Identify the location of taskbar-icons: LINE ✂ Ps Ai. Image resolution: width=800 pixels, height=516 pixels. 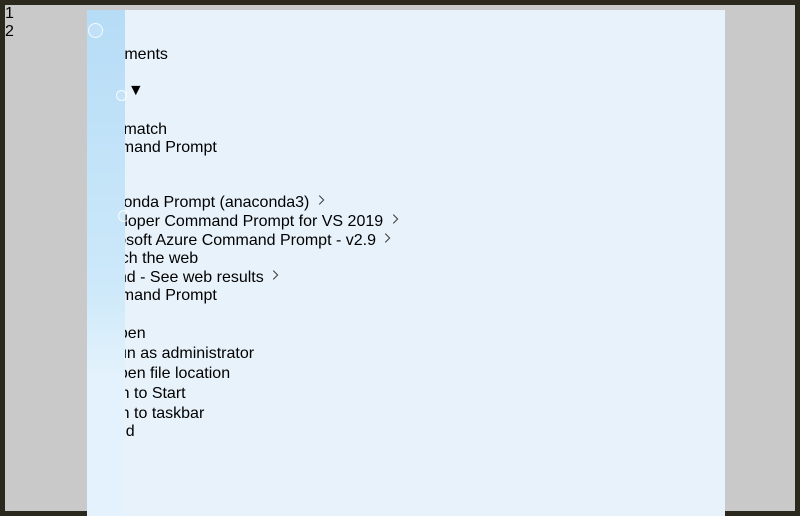
(406, 478).